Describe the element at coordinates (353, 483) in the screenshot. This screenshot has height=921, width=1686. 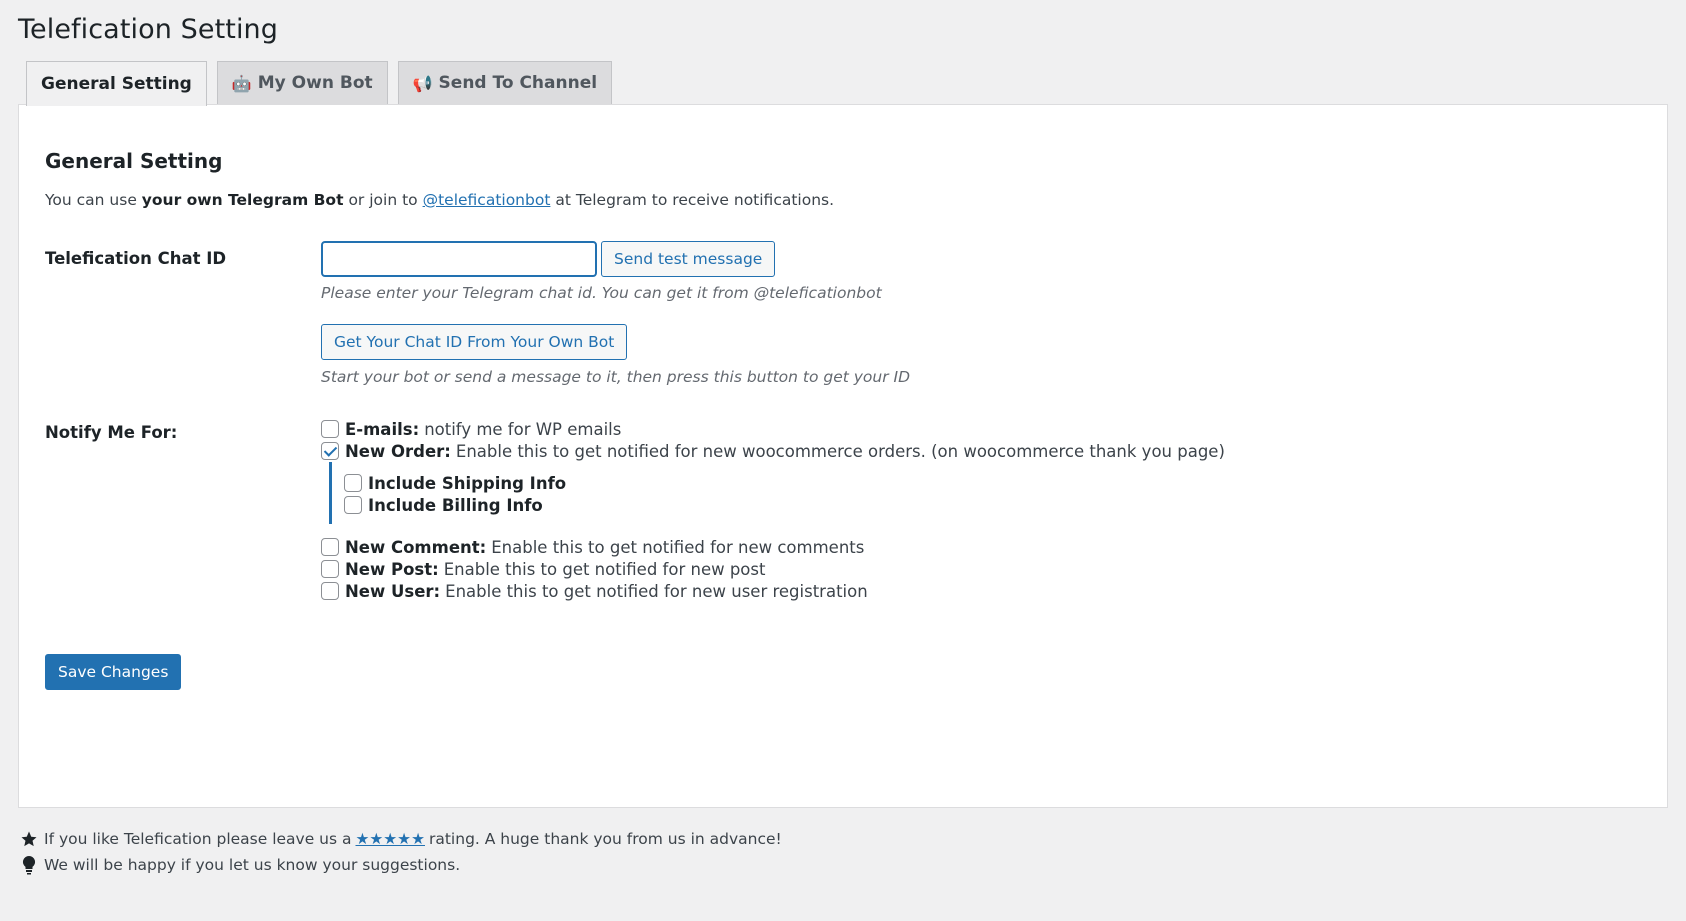
I see `include-shipping-checkbox` at that location.